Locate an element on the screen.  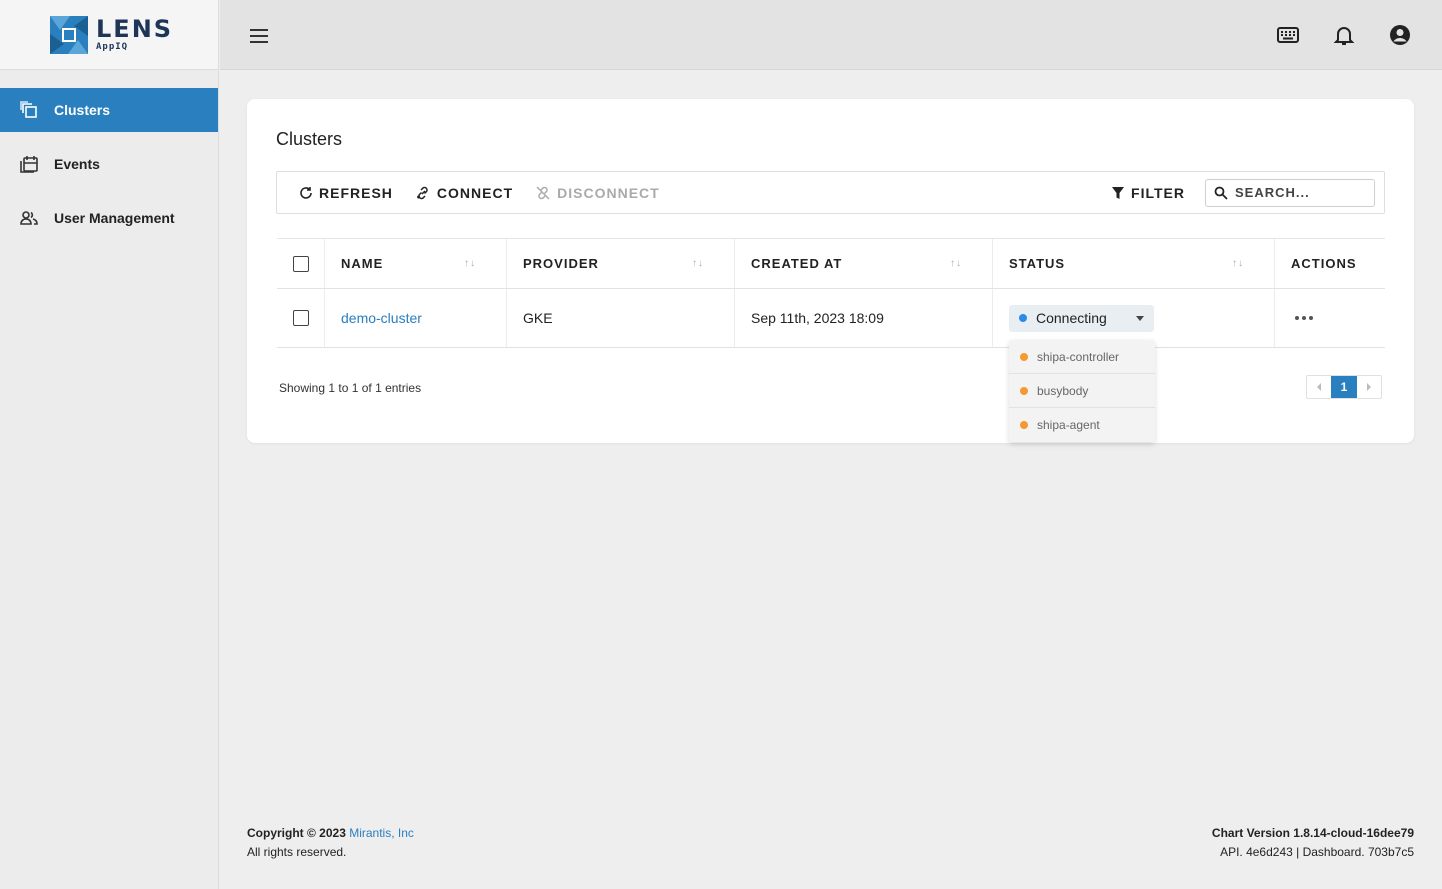
sidebar-item-events: Events is located at coordinates (109, 164).